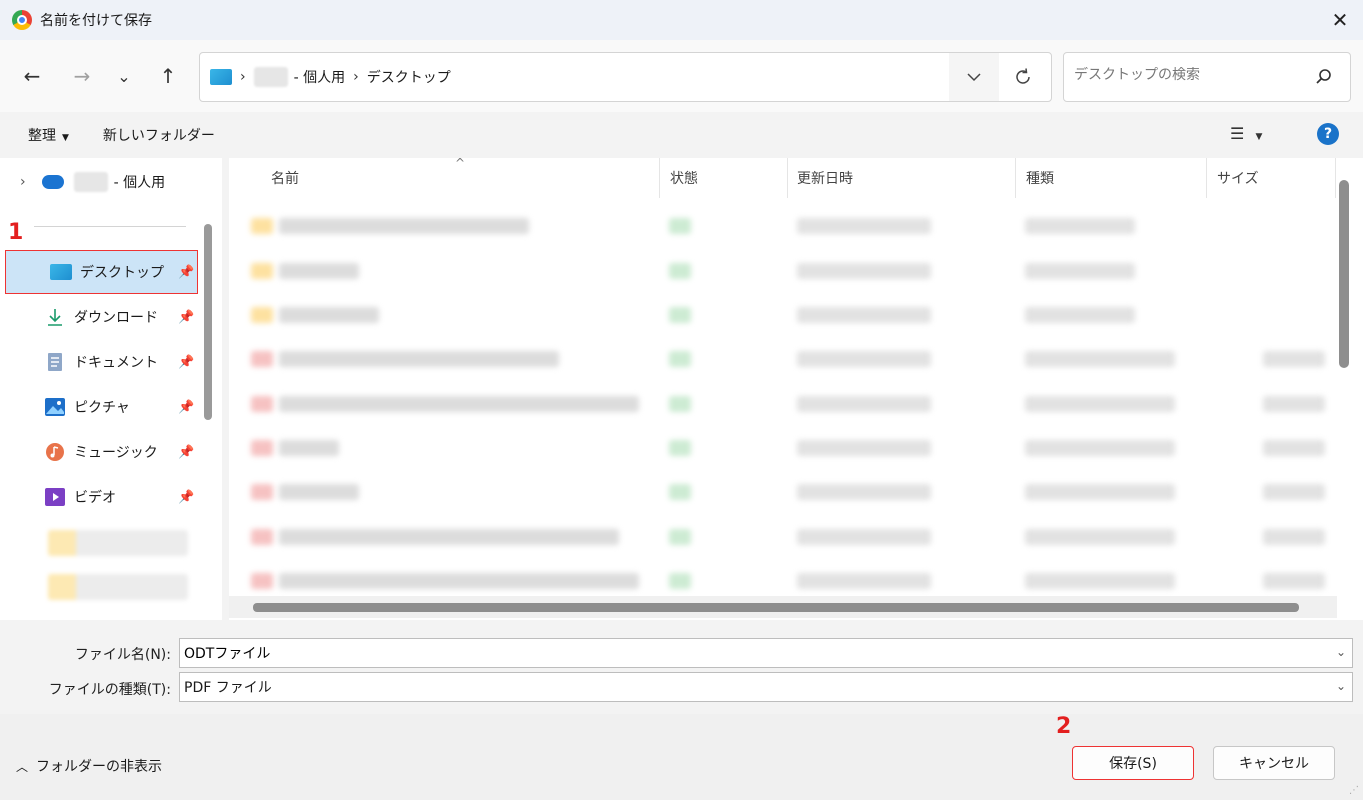 The width and height of the screenshot is (1363, 800). What do you see at coordinates (1324, 77) in the screenshot?
I see `search-icon` at bounding box center [1324, 77].